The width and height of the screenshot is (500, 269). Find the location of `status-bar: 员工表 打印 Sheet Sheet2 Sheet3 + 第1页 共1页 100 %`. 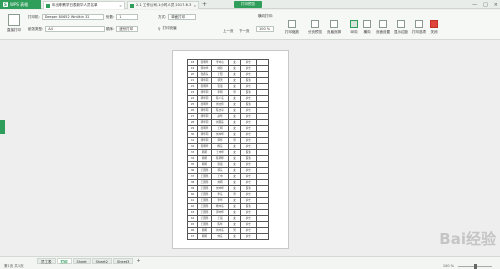

status-bar: 员工表 打印 Sheet Sheet2 Sheet3 + 第1页 共1页 100 % is located at coordinates (250, 262).